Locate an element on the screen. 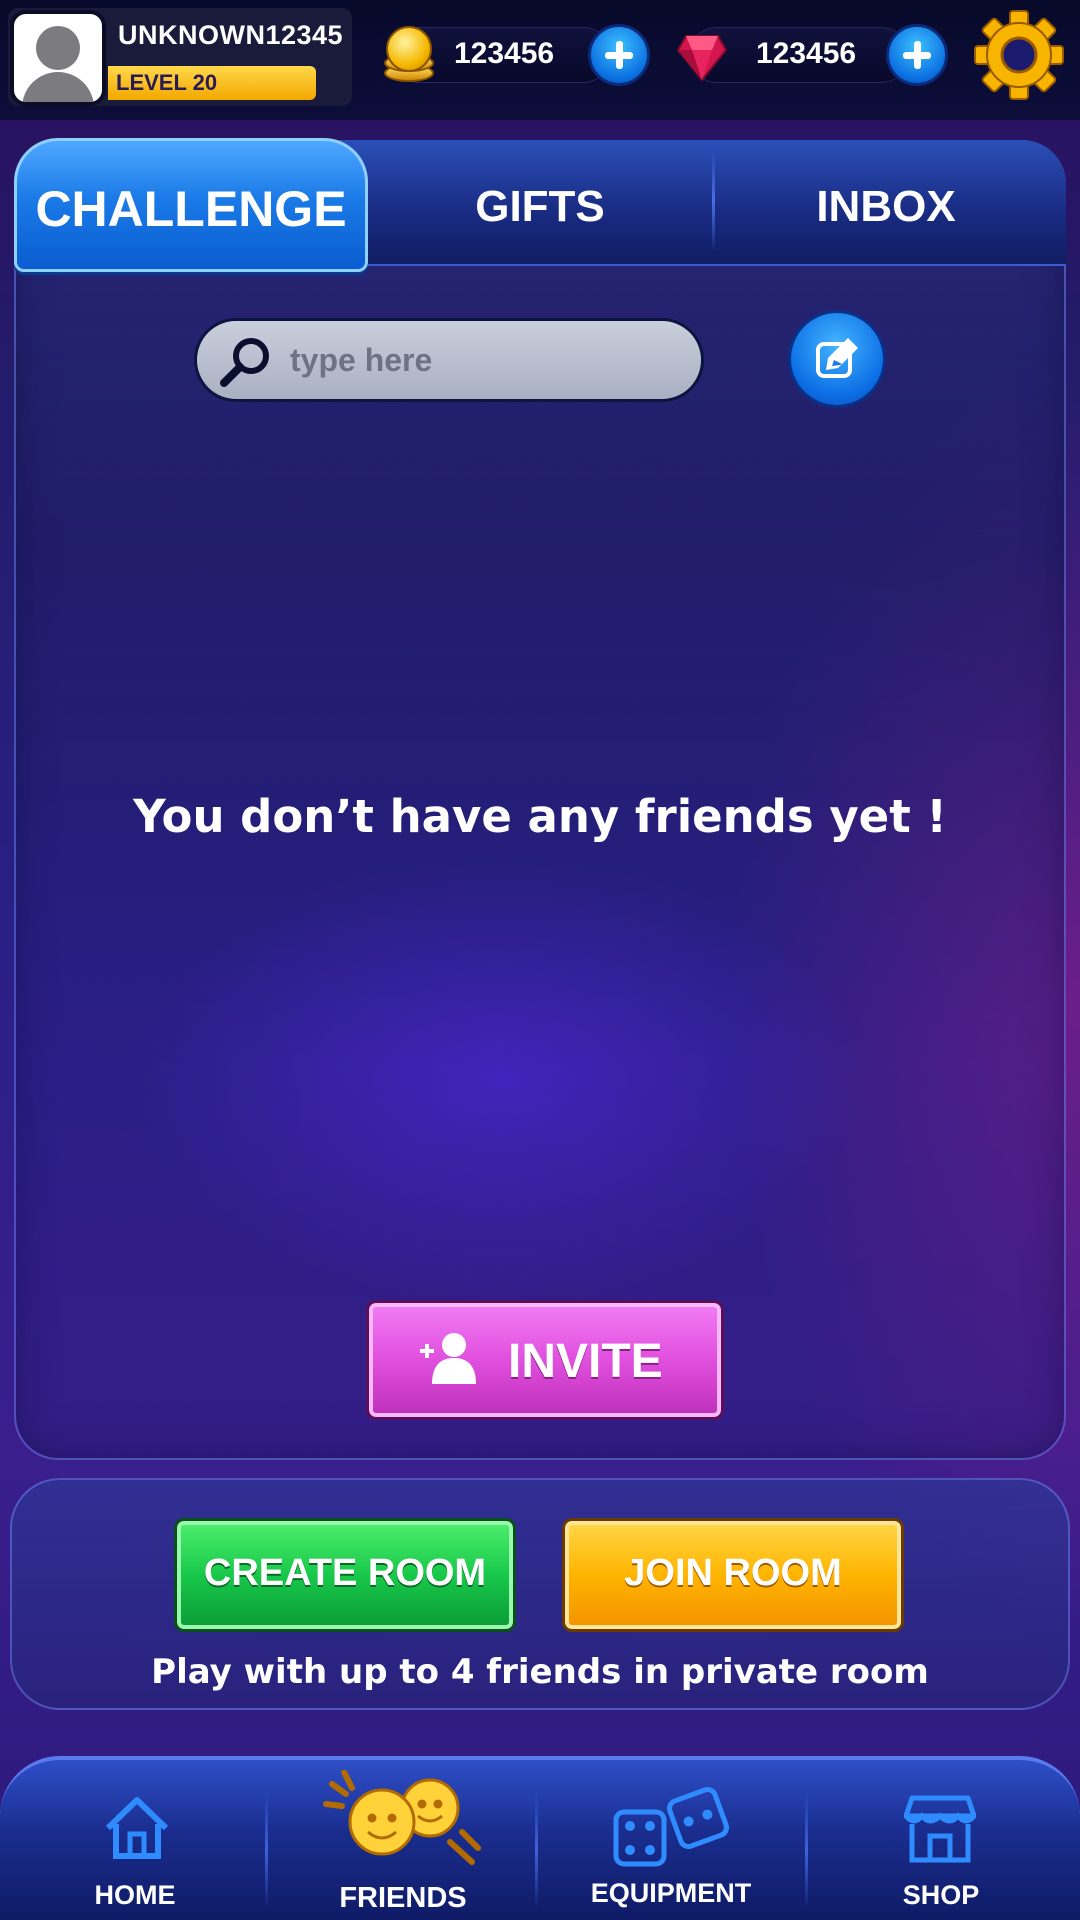 Image resolution: width=1080 pixels, height=1920 pixels. username: UNKNOWN12345 is located at coordinates (231, 35).